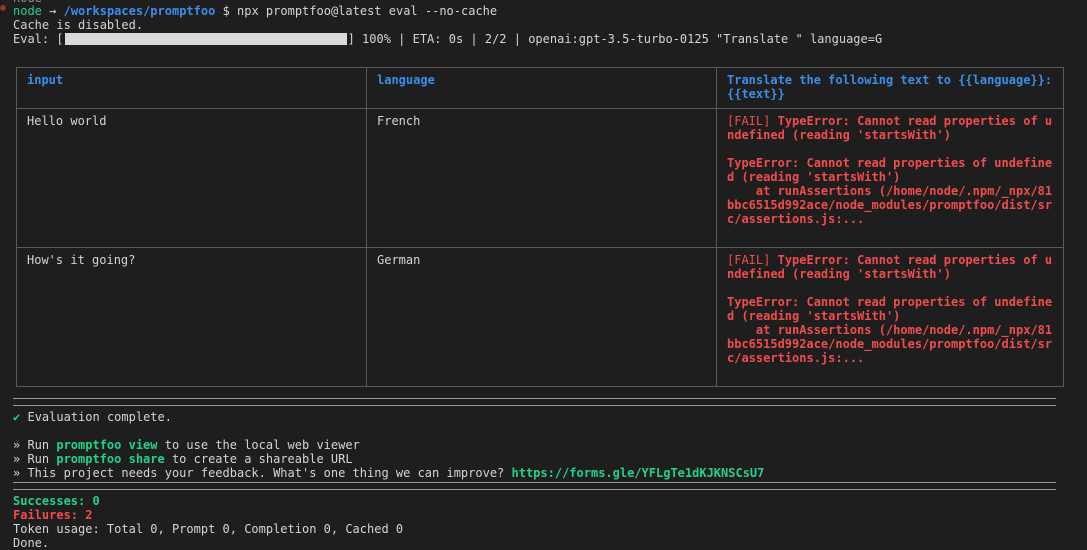 Image resolution: width=1087 pixels, height=550 pixels. What do you see at coordinates (139, 11) in the screenshot?
I see `prompt-path: /workspaces/promptfoo` at bounding box center [139, 11].